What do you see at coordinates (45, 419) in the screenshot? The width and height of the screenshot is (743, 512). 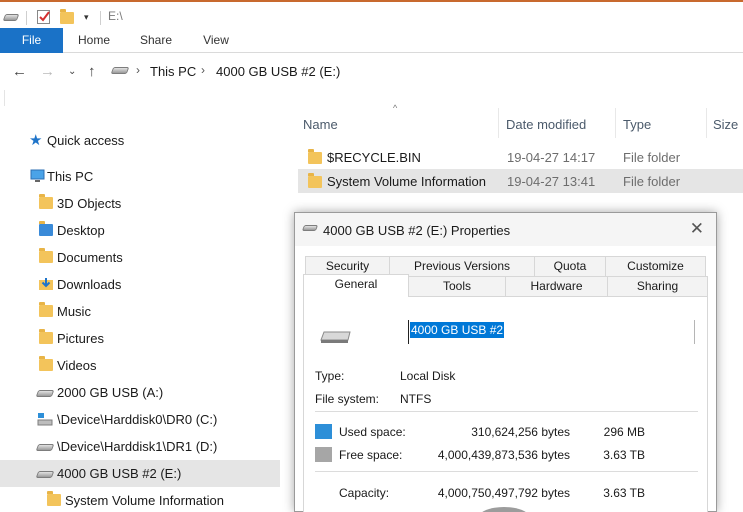 I see `system-drive-icon` at bounding box center [45, 419].